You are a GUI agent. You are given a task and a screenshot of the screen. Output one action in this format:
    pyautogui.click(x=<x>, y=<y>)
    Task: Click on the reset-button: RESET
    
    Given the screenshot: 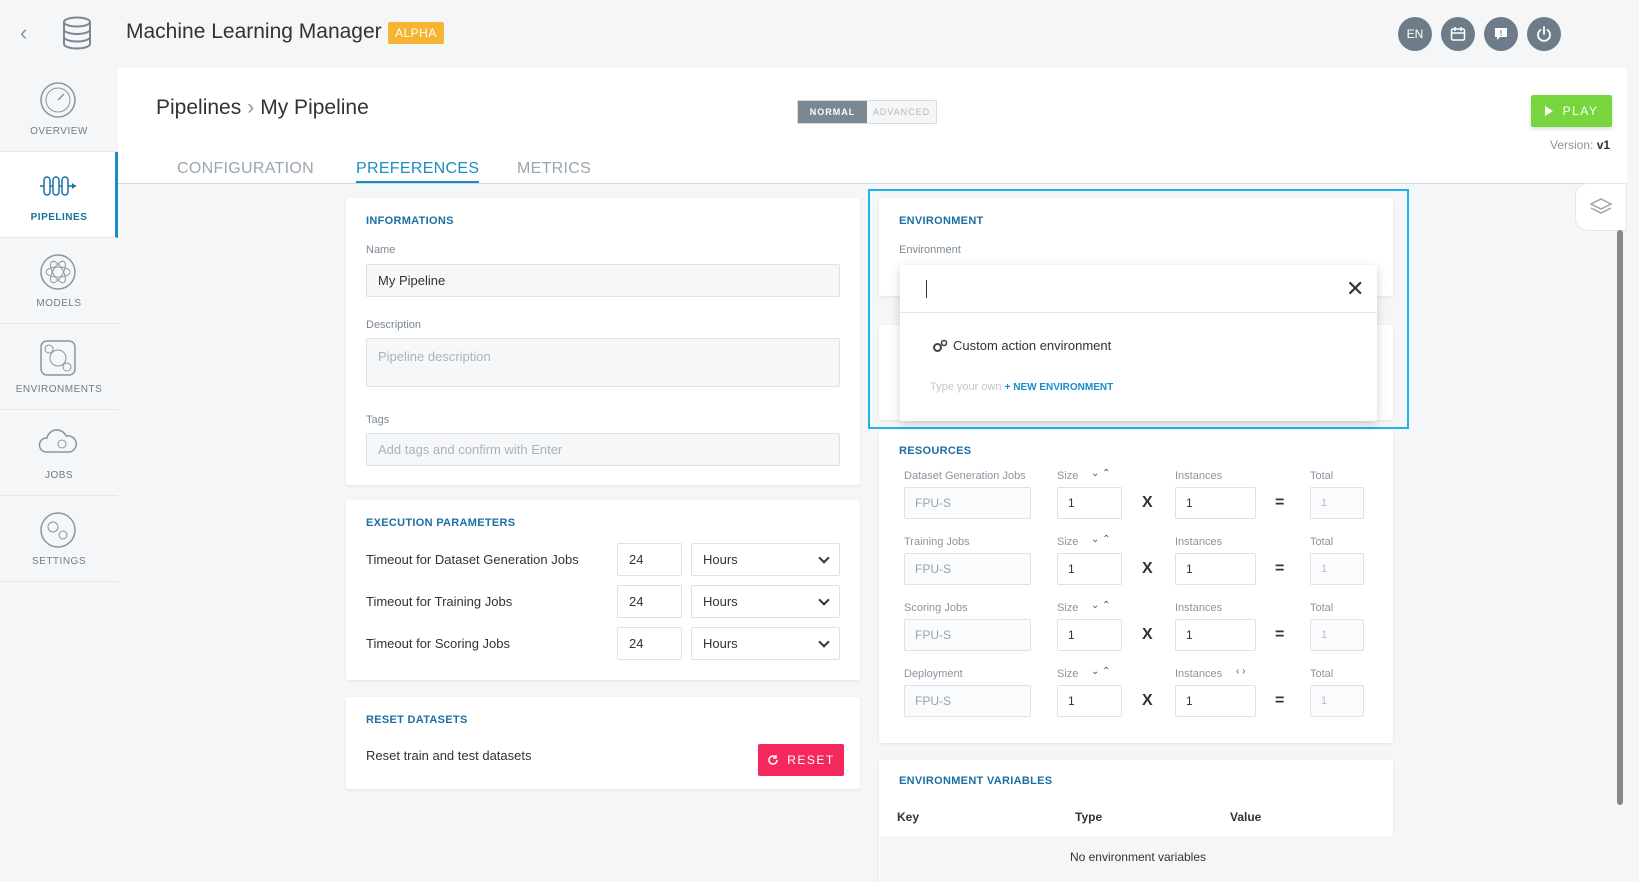 What is the action you would take?
    pyautogui.click(x=801, y=760)
    